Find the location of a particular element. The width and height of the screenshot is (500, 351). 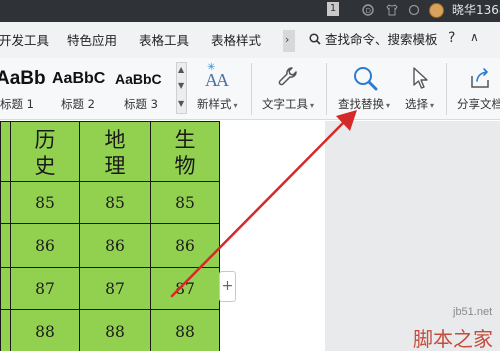

table-header-cell: 历史 is located at coordinates (45, 151).